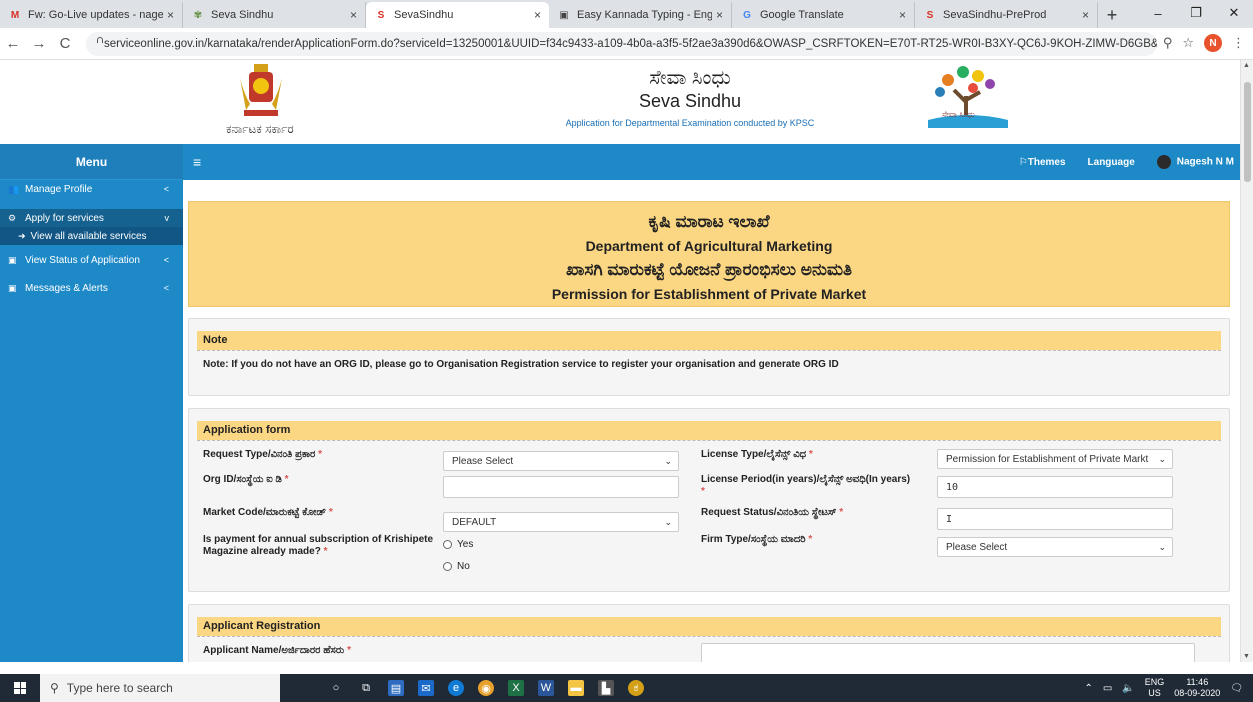 The image size is (1253, 702). I want to click on zoom-icon: ⚲, so click(1168, 43).